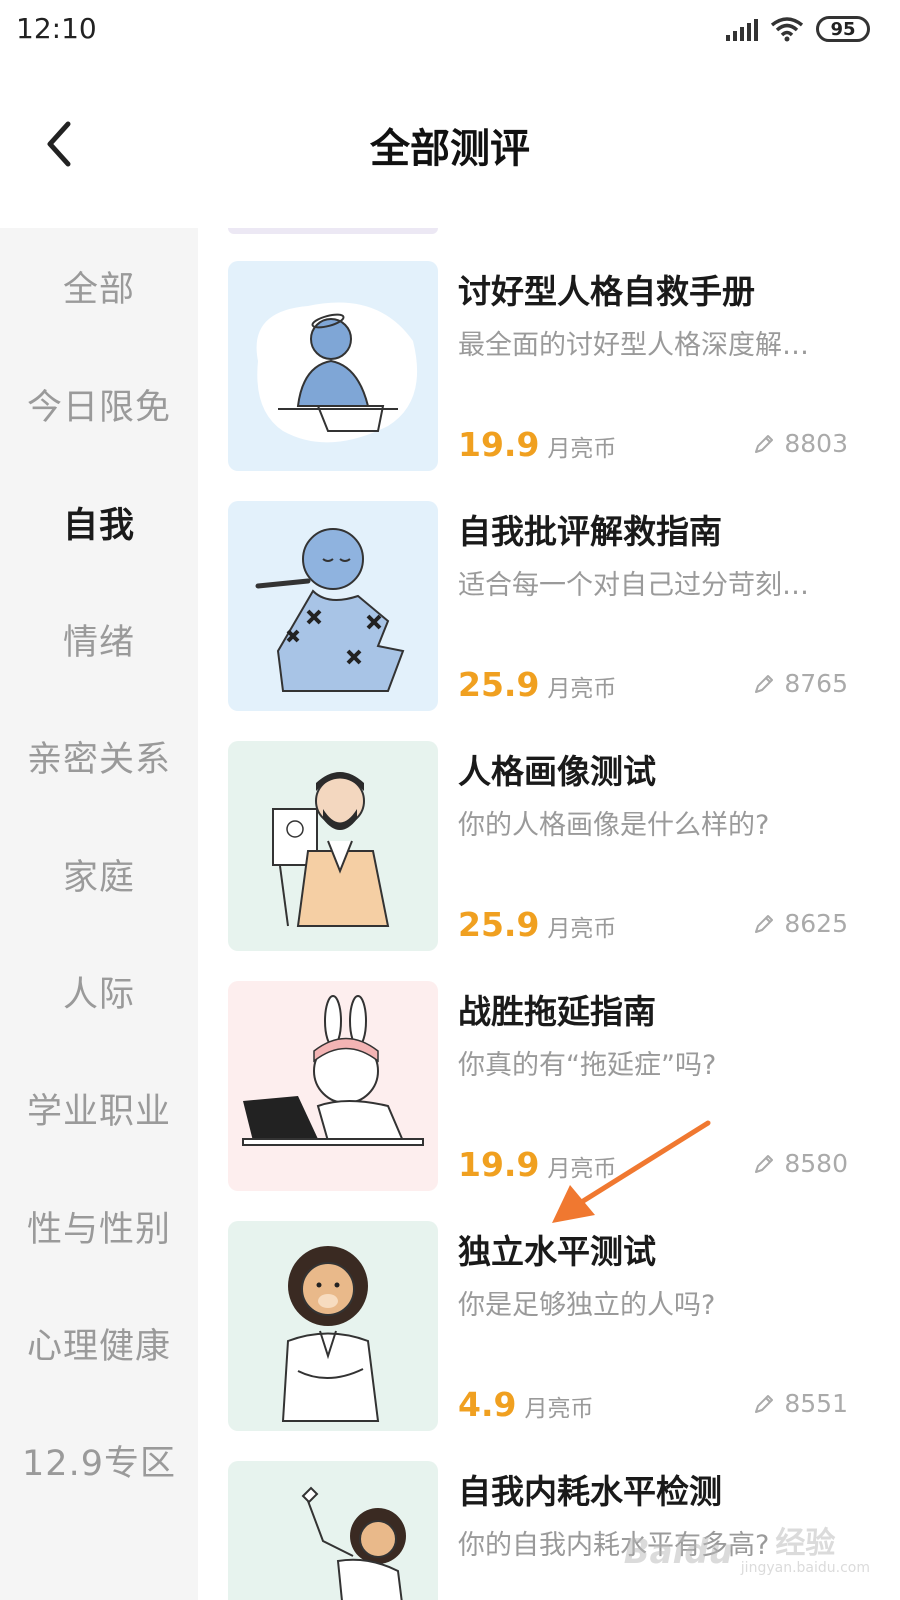  What do you see at coordinates (816, 683) in the screenshot?
I see `count-value: 8765` at bounding box center [816, 683].